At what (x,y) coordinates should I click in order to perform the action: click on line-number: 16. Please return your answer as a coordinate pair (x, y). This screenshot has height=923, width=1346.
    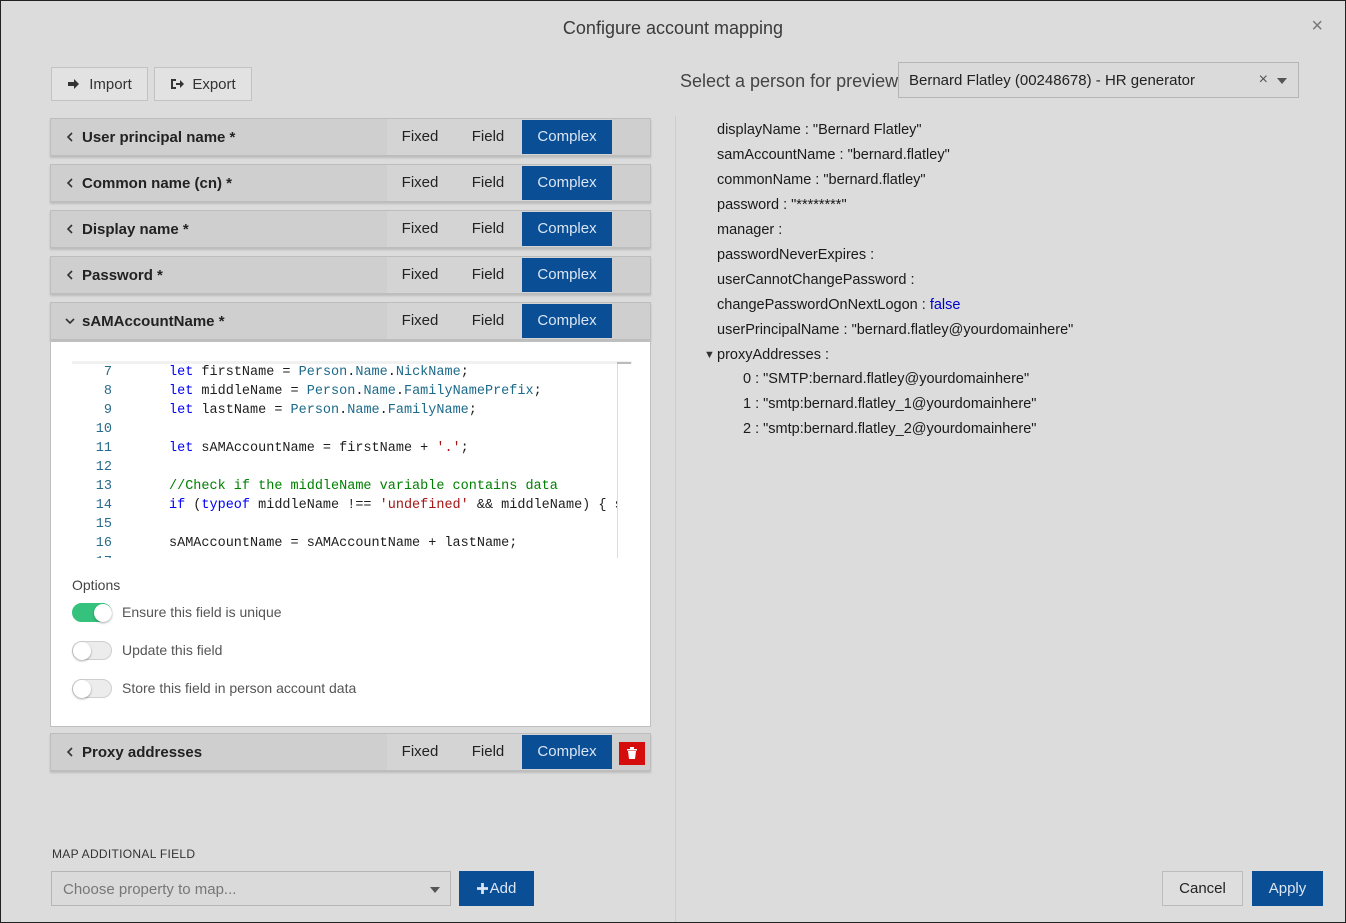
    Looking at the image, I should click on (103, 543).